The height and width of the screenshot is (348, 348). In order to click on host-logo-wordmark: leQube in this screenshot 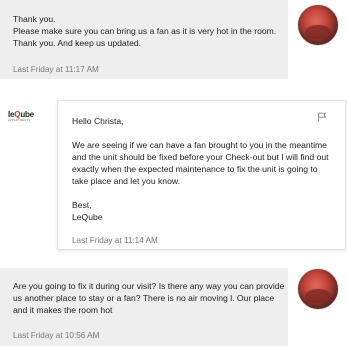, I will do `click(21, 114)`.